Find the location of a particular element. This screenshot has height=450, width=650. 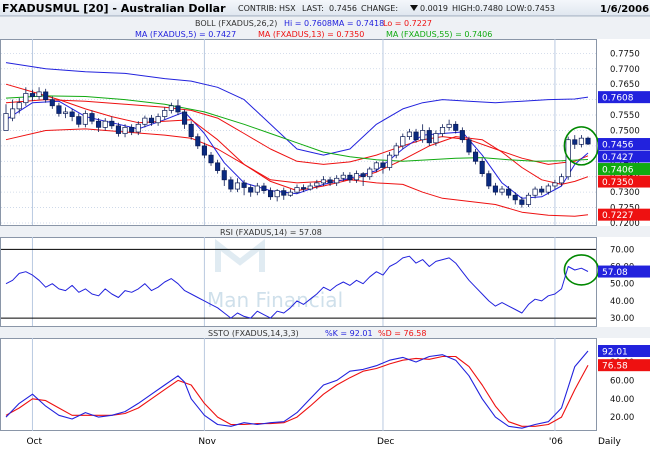

price-value-badge-label: 0.7456 is located at coordinates (618, 146).